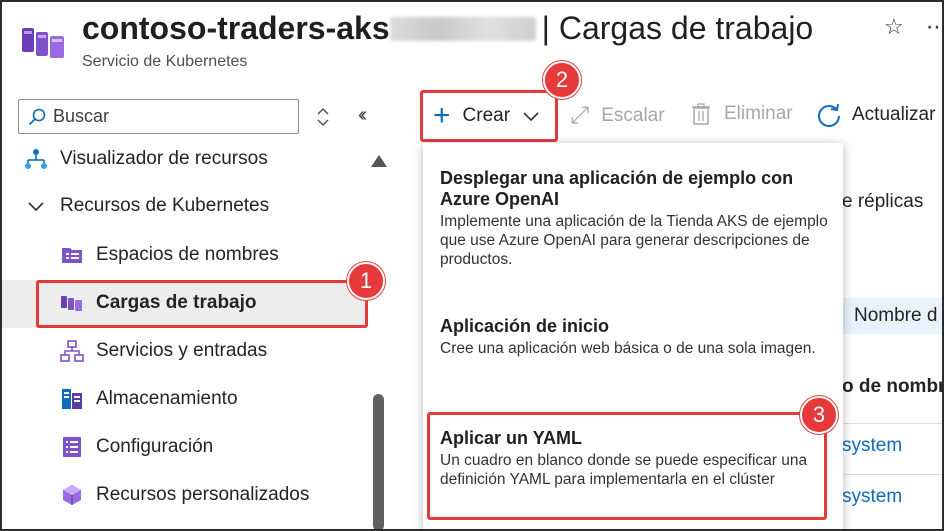  I want to click on sidebar-item-label: Servicios y entradas, so click(182, 350).